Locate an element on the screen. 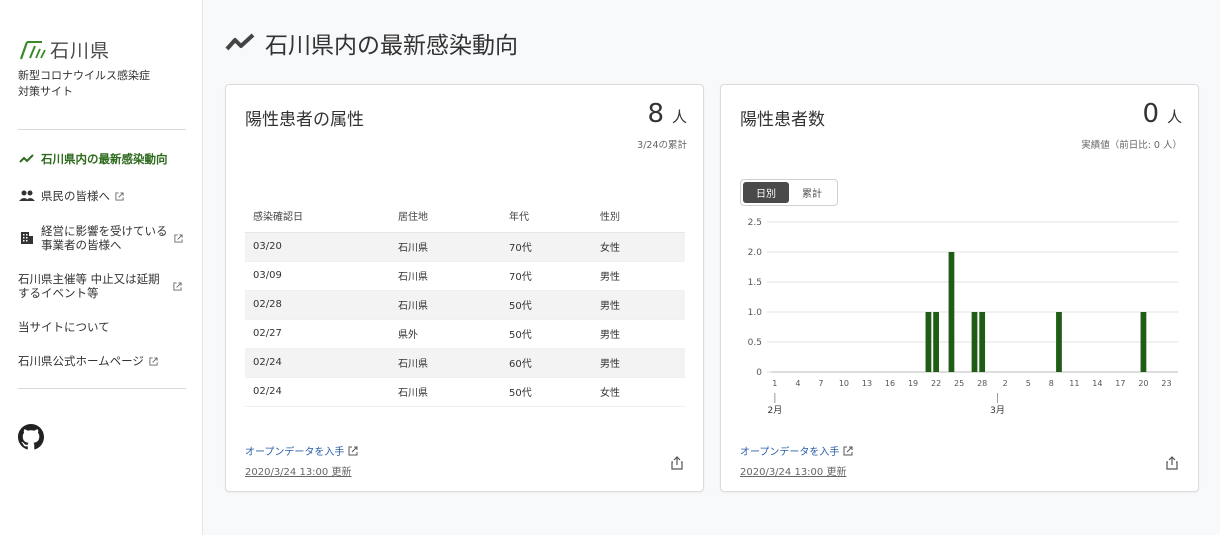 The image size is (1220, 535). nav-item-events: 石川県主催等 中止又は延期するイベント等 is located at coordinates (104, 286).